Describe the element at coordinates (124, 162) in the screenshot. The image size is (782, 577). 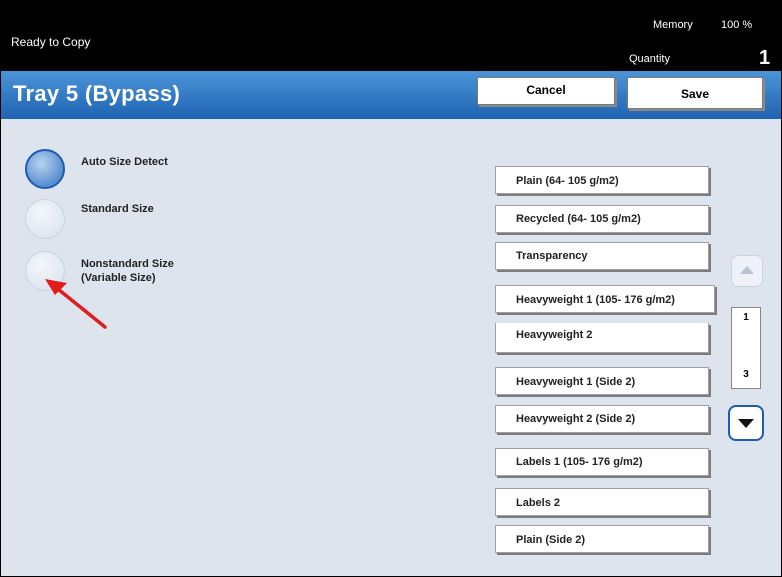
I see `auto-size-detect-label: Auto Size Detect` at that location.